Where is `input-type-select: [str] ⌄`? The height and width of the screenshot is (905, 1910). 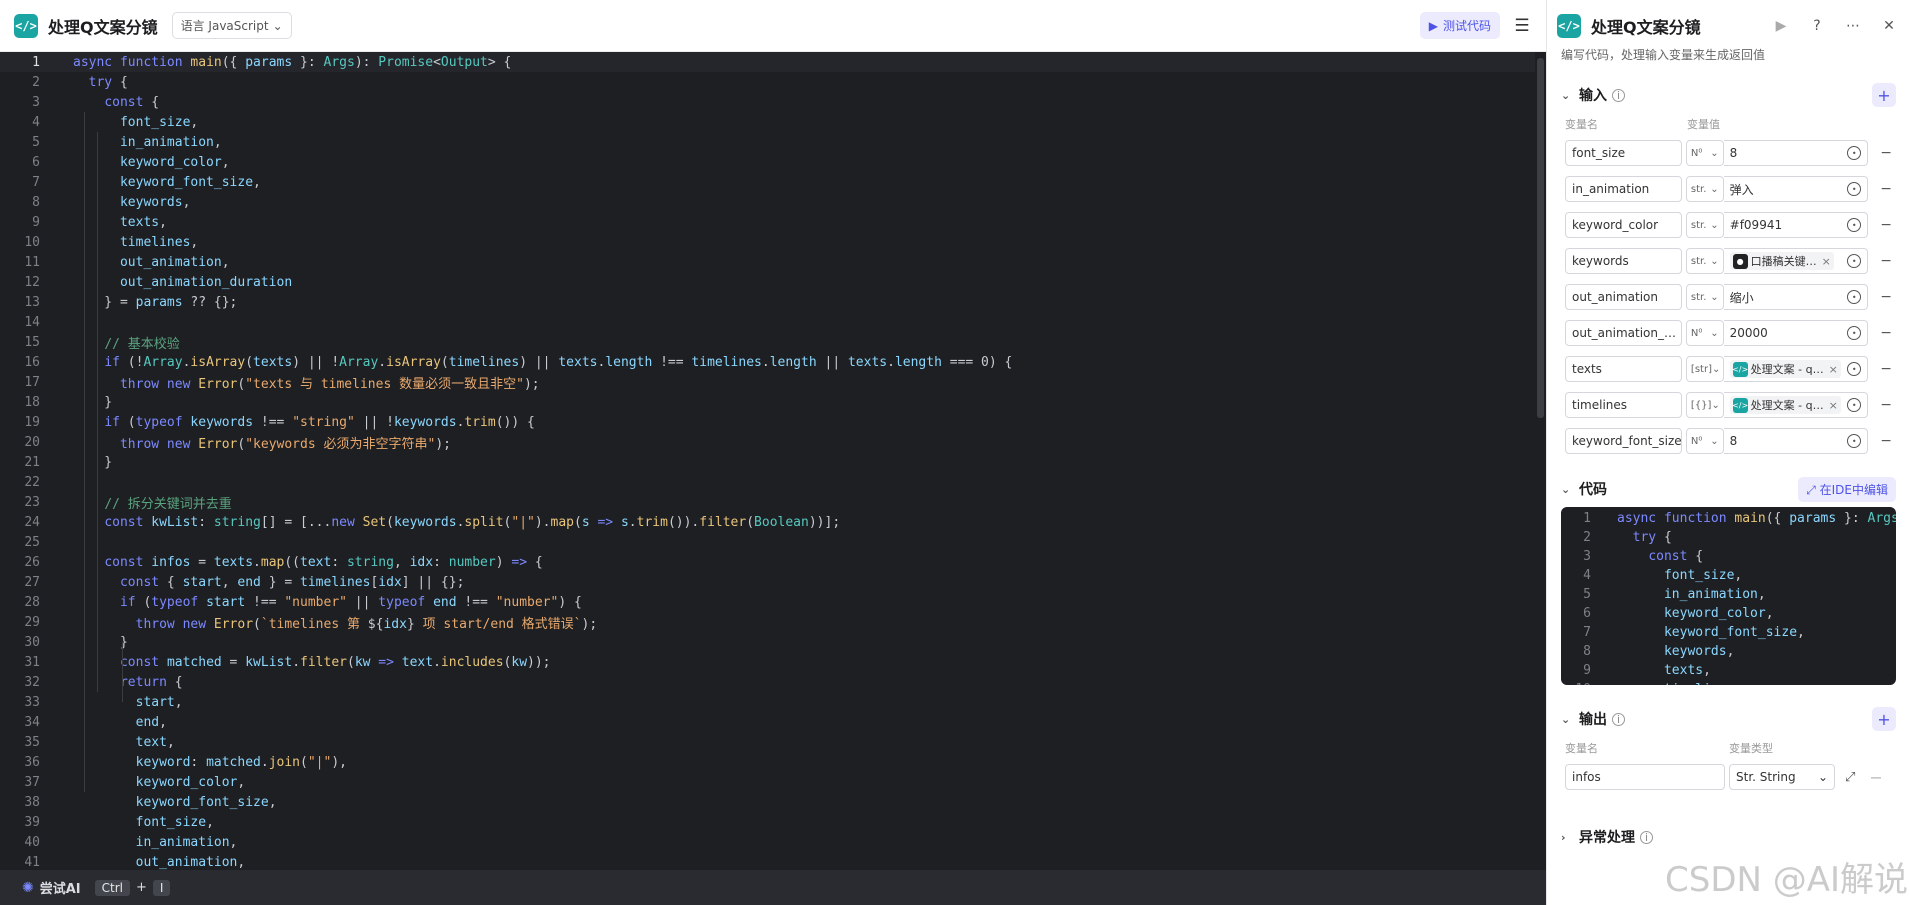 input-type-select: [str] ⌄ is located at coordinates (1704, 369).